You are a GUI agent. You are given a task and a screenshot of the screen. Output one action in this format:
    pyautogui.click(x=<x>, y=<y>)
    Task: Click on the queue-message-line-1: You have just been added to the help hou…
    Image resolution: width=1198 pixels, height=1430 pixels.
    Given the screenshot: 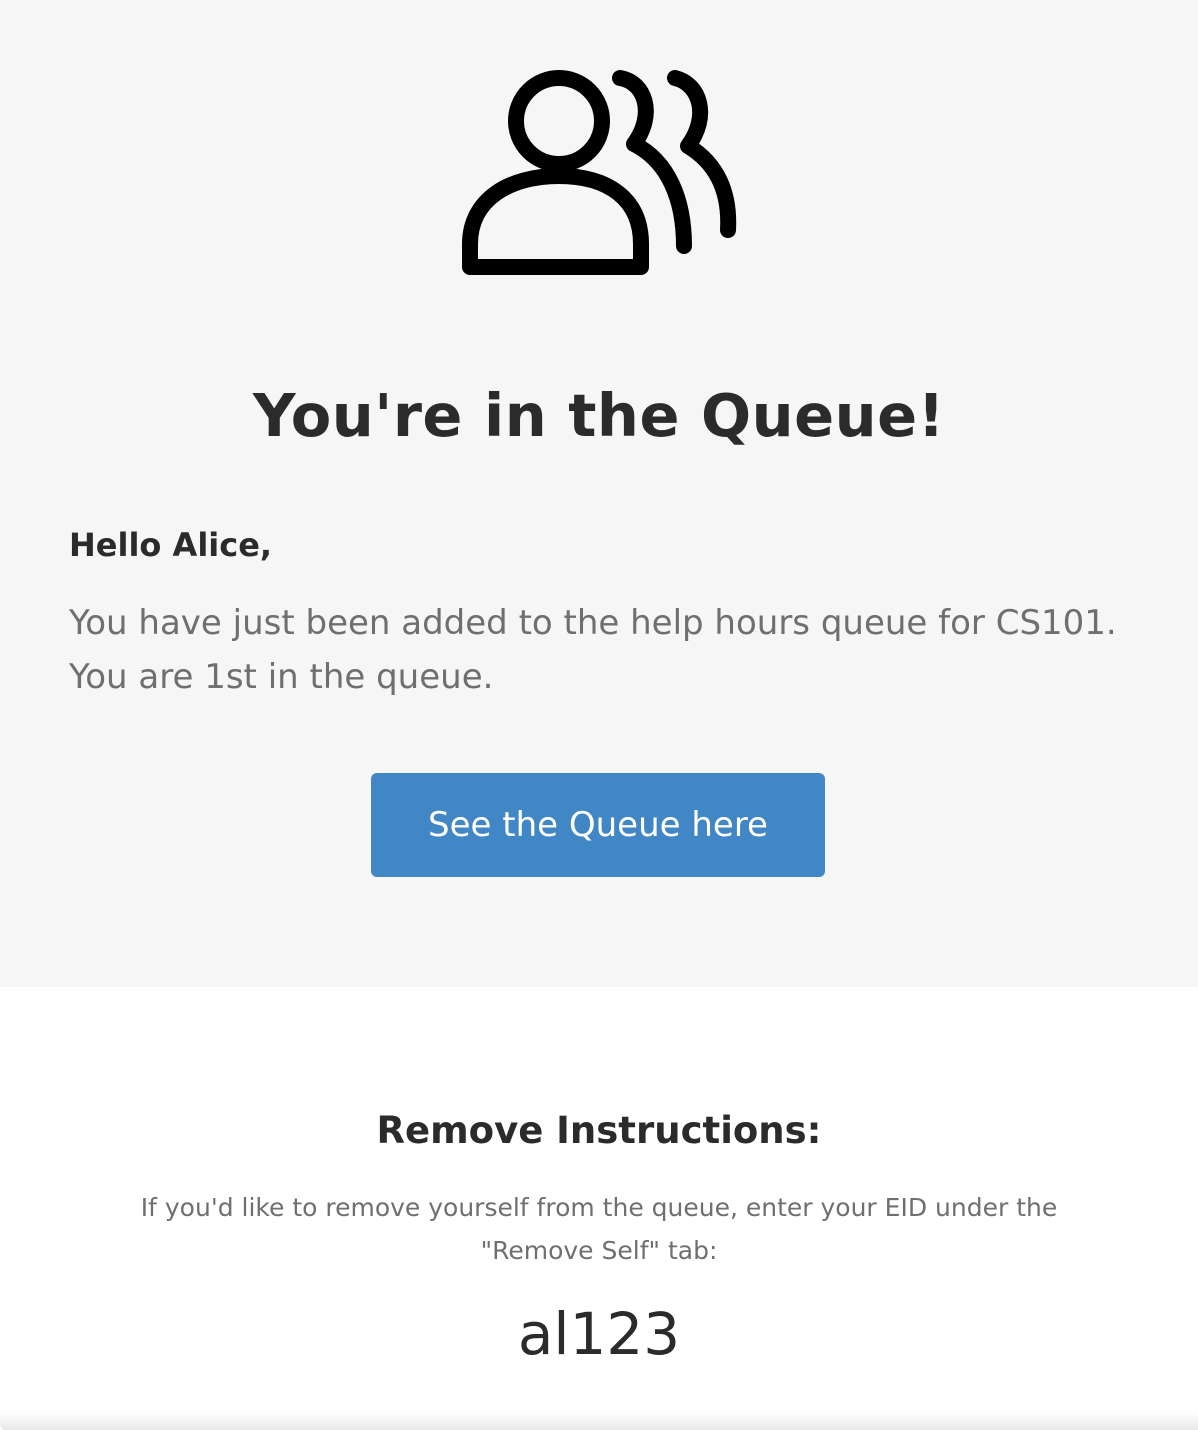 What is the action you would take?
    pyautogui.click(x=593, y=623)
    